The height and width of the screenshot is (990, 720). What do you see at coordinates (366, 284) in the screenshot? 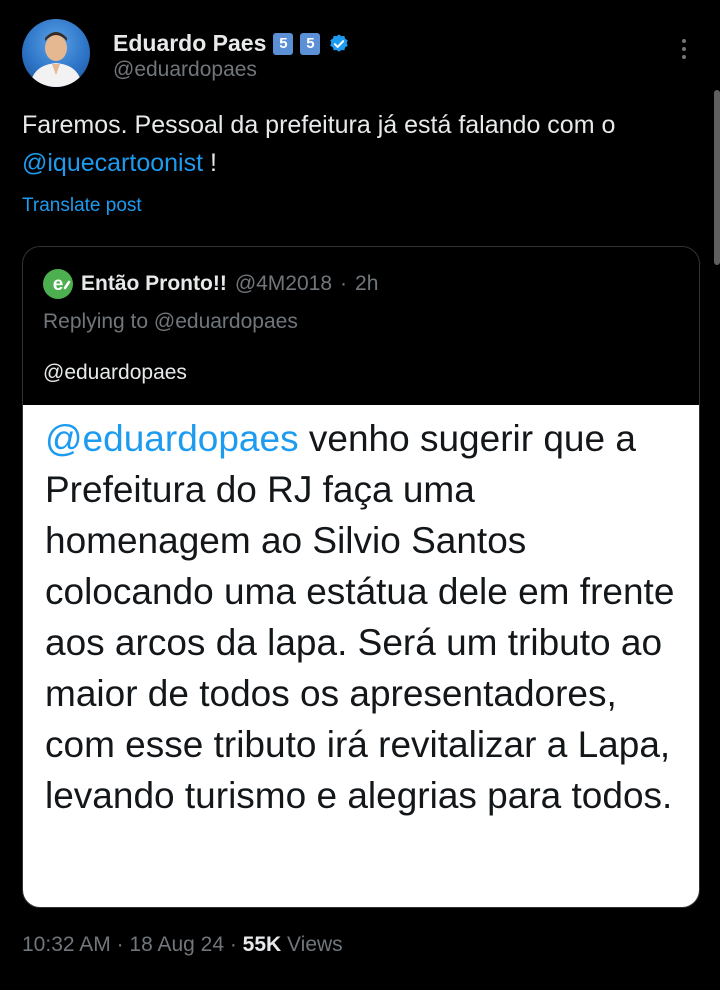
I see `quoted-time: 2h` at bounding box center [366, 284].